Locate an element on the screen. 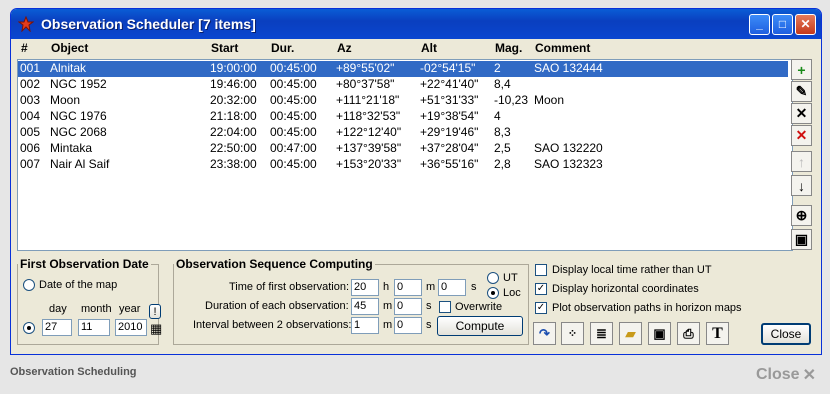 Image resolution: width=830 pixels, height=394 pixels. date-bang-button: ! is located at coordinates (155, 311).